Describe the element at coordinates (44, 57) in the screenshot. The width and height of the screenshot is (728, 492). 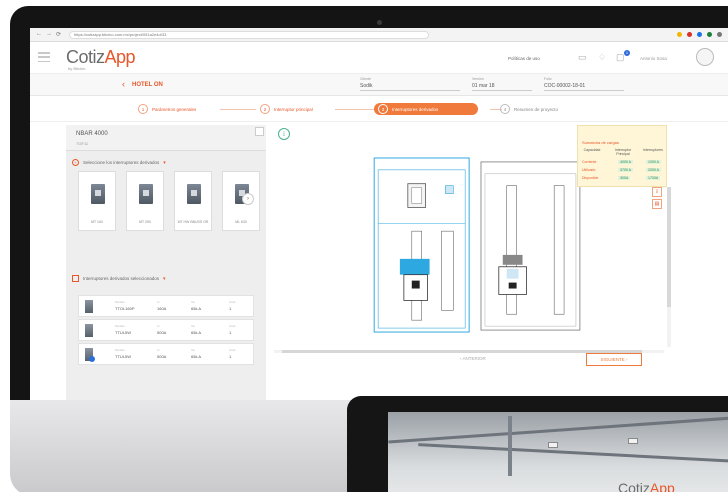
I see `hamburger-icon` at that location.